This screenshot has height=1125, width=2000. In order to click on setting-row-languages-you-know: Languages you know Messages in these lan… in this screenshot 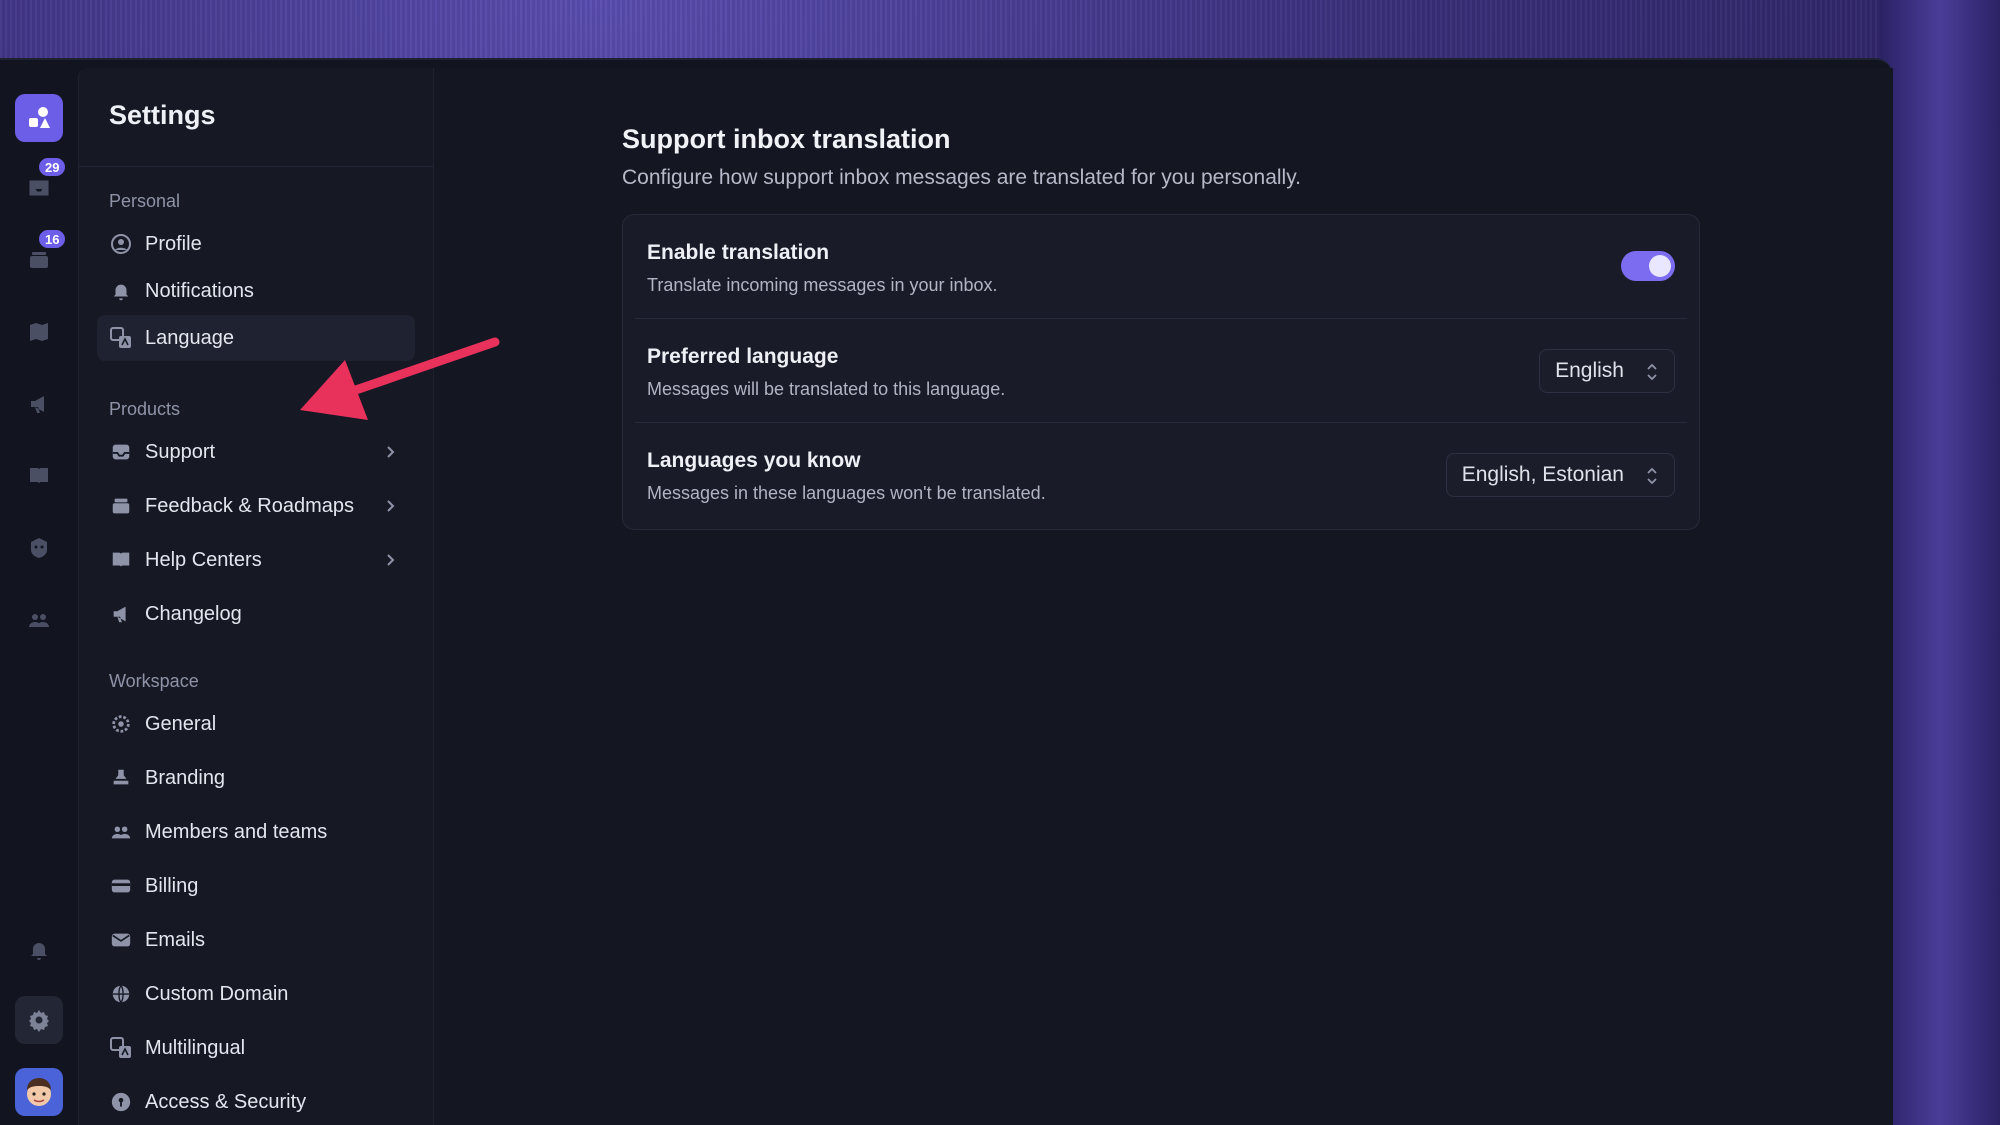, I will do `click(1161, 475)`.